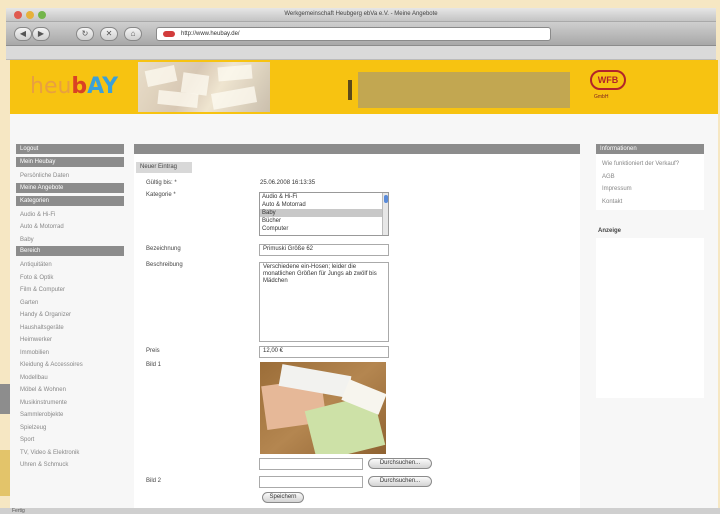 The height and width of the screenshot is (514, 720). I want to click on sidebar-category-item: Garten, so click(70, 303).